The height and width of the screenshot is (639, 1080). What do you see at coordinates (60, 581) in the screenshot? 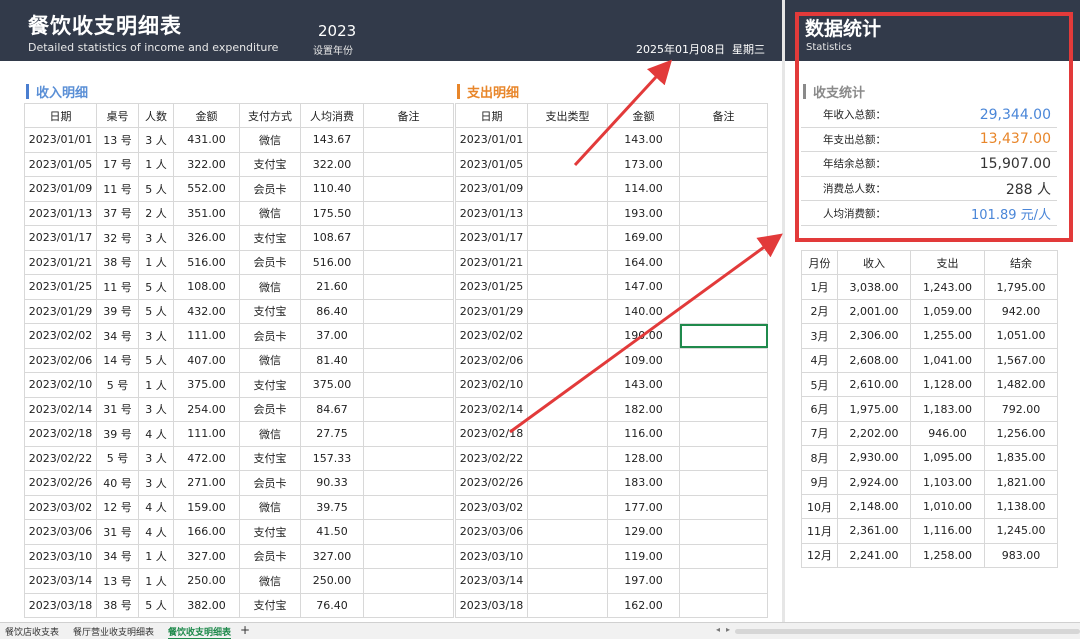
I see `income-cell: 2023/03/14` at bounding box center [60, 581].